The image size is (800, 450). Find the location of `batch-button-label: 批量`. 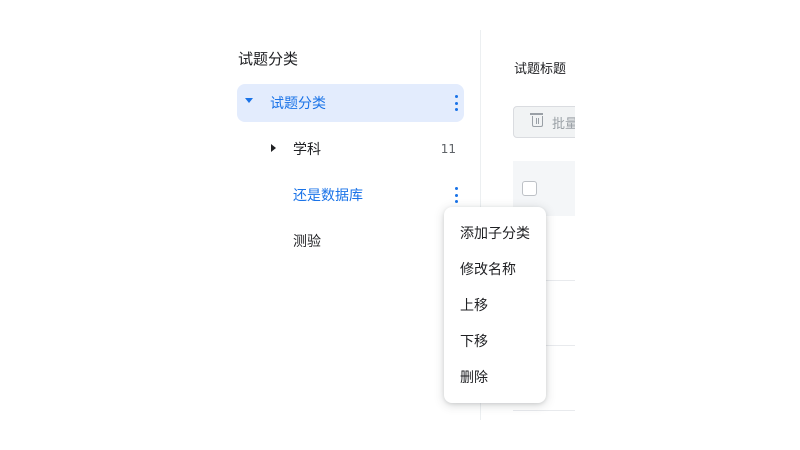

batch-button-label: 批量 is located at coordinates (563, 124).